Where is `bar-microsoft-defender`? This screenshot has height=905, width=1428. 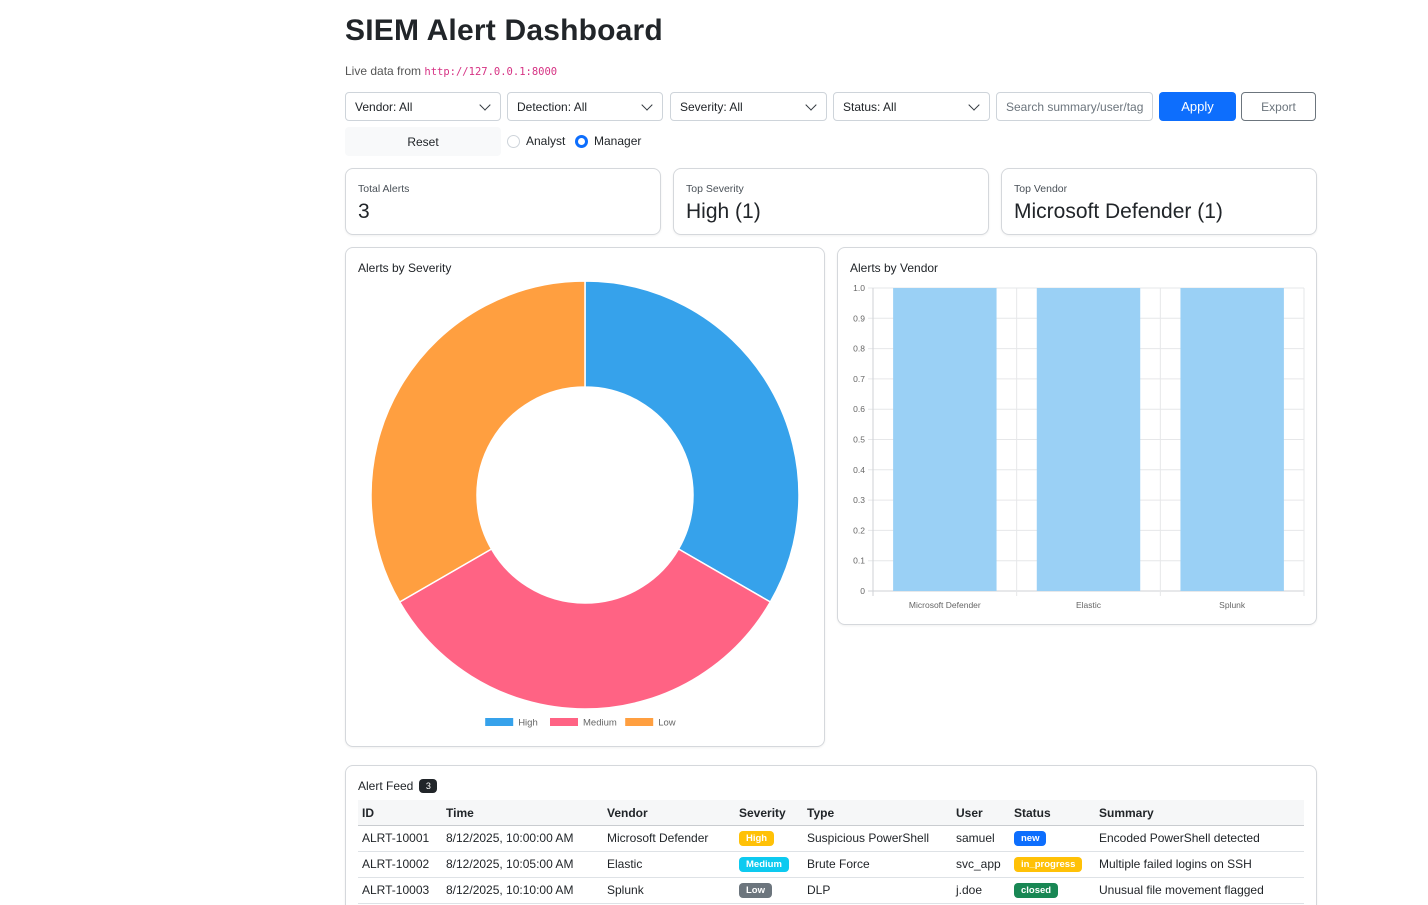 bar-microsoft-defender is located at coordinates (945, 439).